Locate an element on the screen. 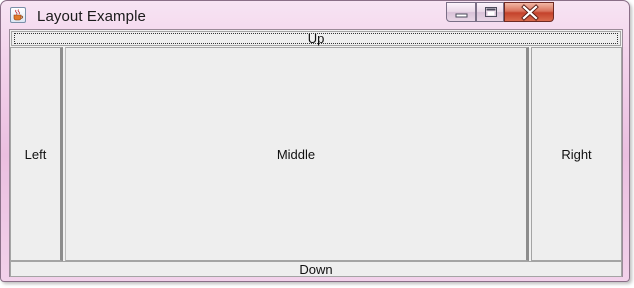 The image size is (634, 288). up-button: Up is located at coordinates (316, 38).